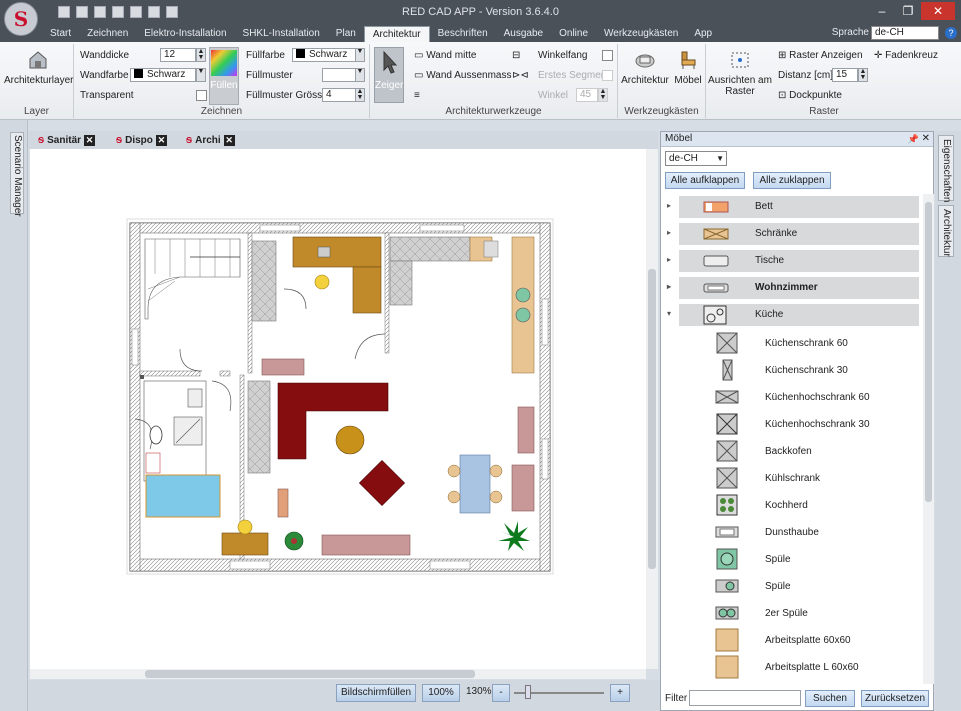  What do you see at coordinates (210, 140) in the screenshot?
I see `doc-tab-archi: ᵴ Archi ✕` at bounding box center [210, 140].